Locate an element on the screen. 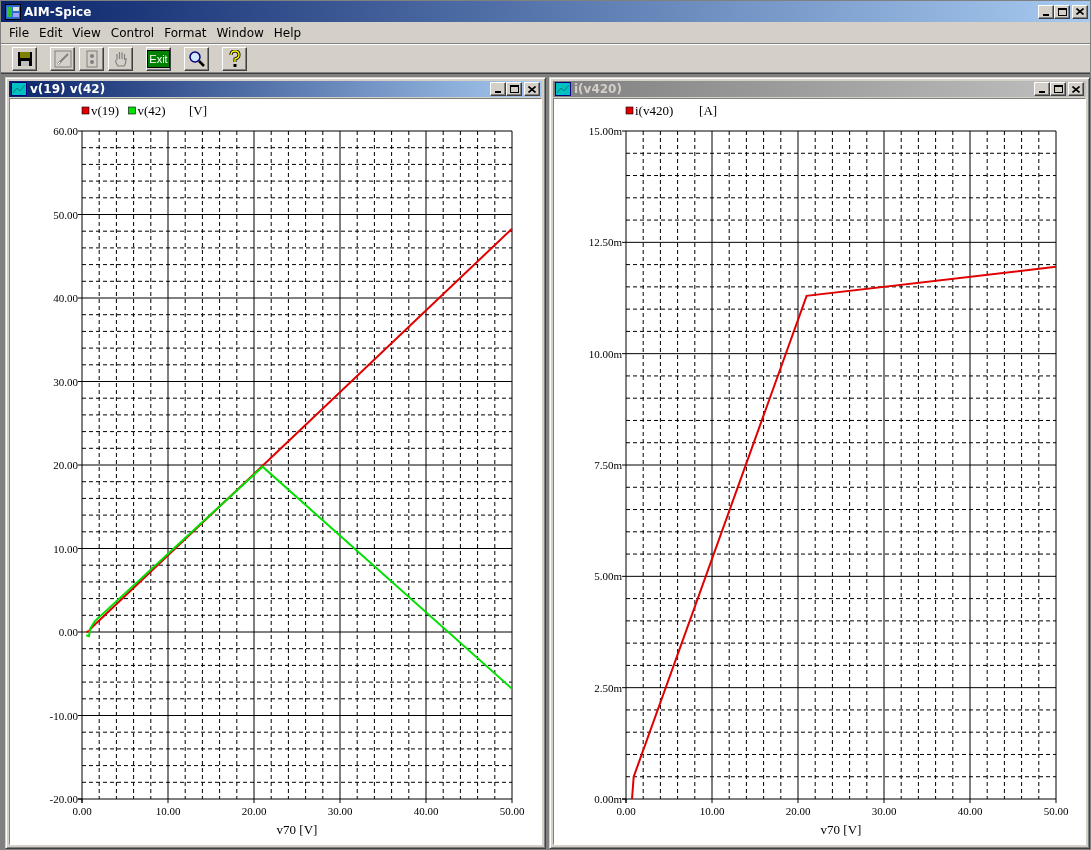 Image resolution: width=1091 pixels, height=850 pixels. axis-tick-label: 7.50m is located at coordinates (608, 465).